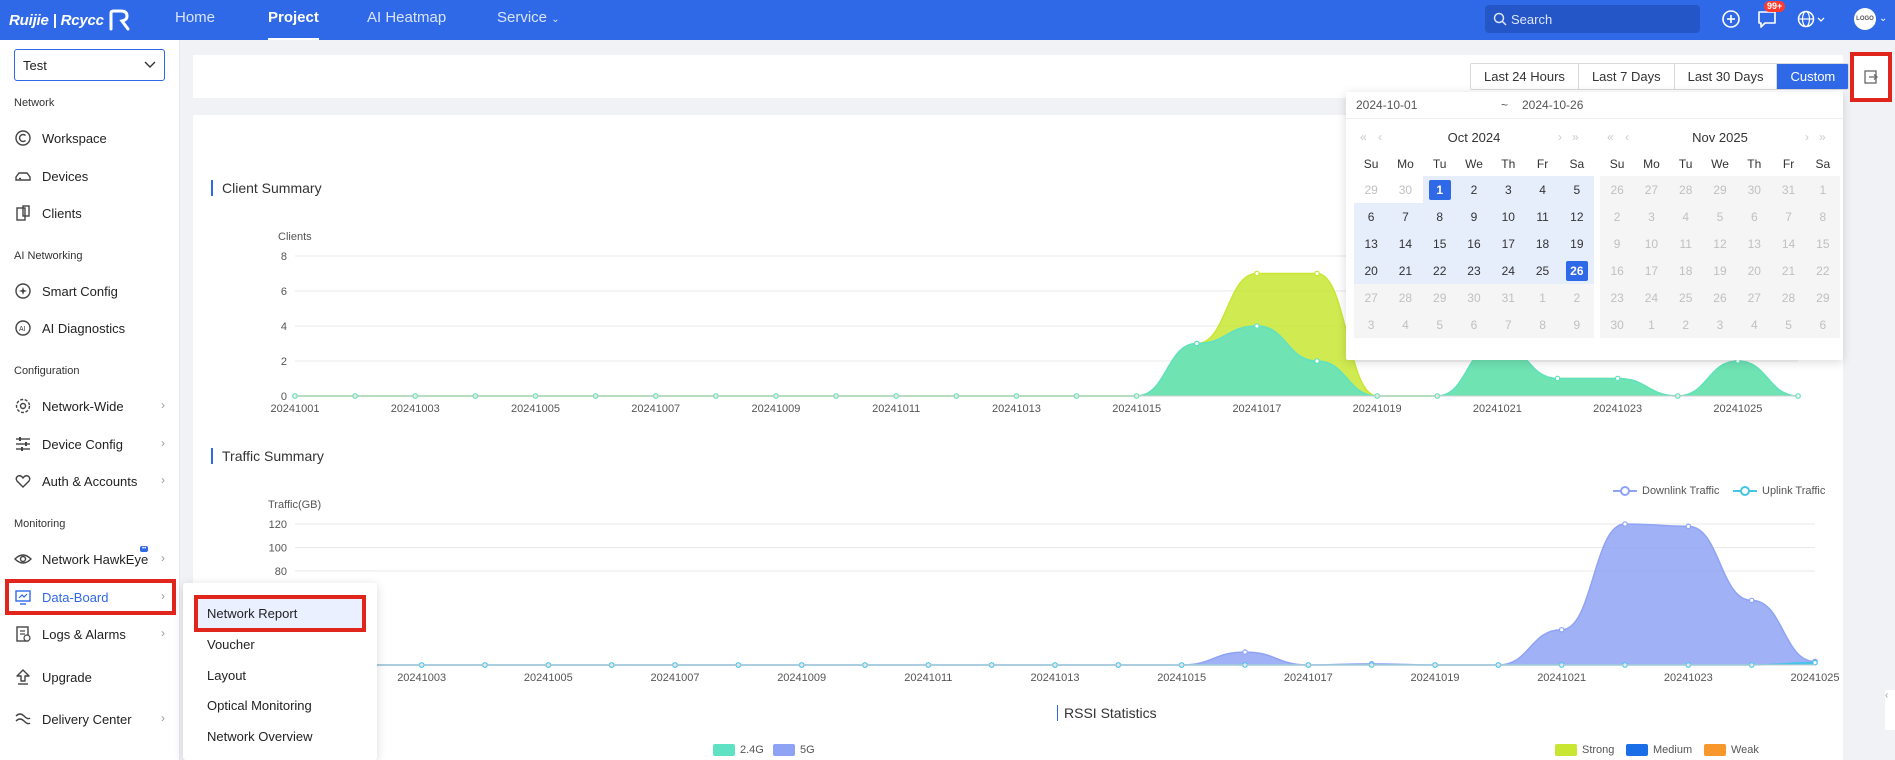 This screenshot has width=1895, height=760. What do you see at coordinates (89, 65) in the screenshot?
I see `project-select: Test` at bounding box center [89, 65].